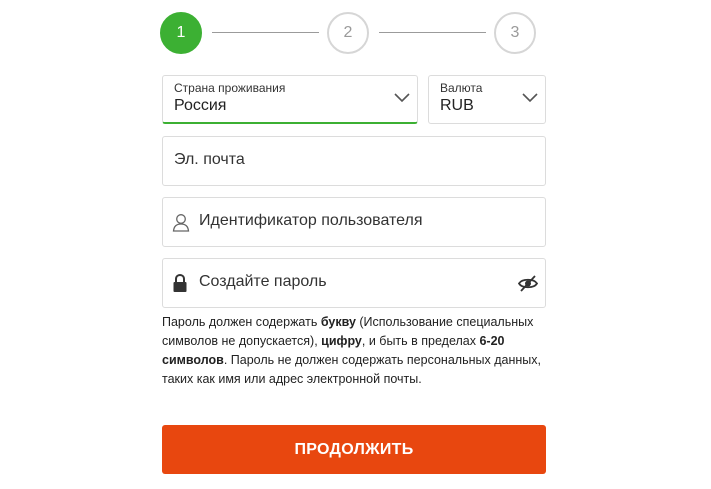  Describe the element at coordinates (528, 283) in the screenshot. I see `eye-off-icon` at that location.